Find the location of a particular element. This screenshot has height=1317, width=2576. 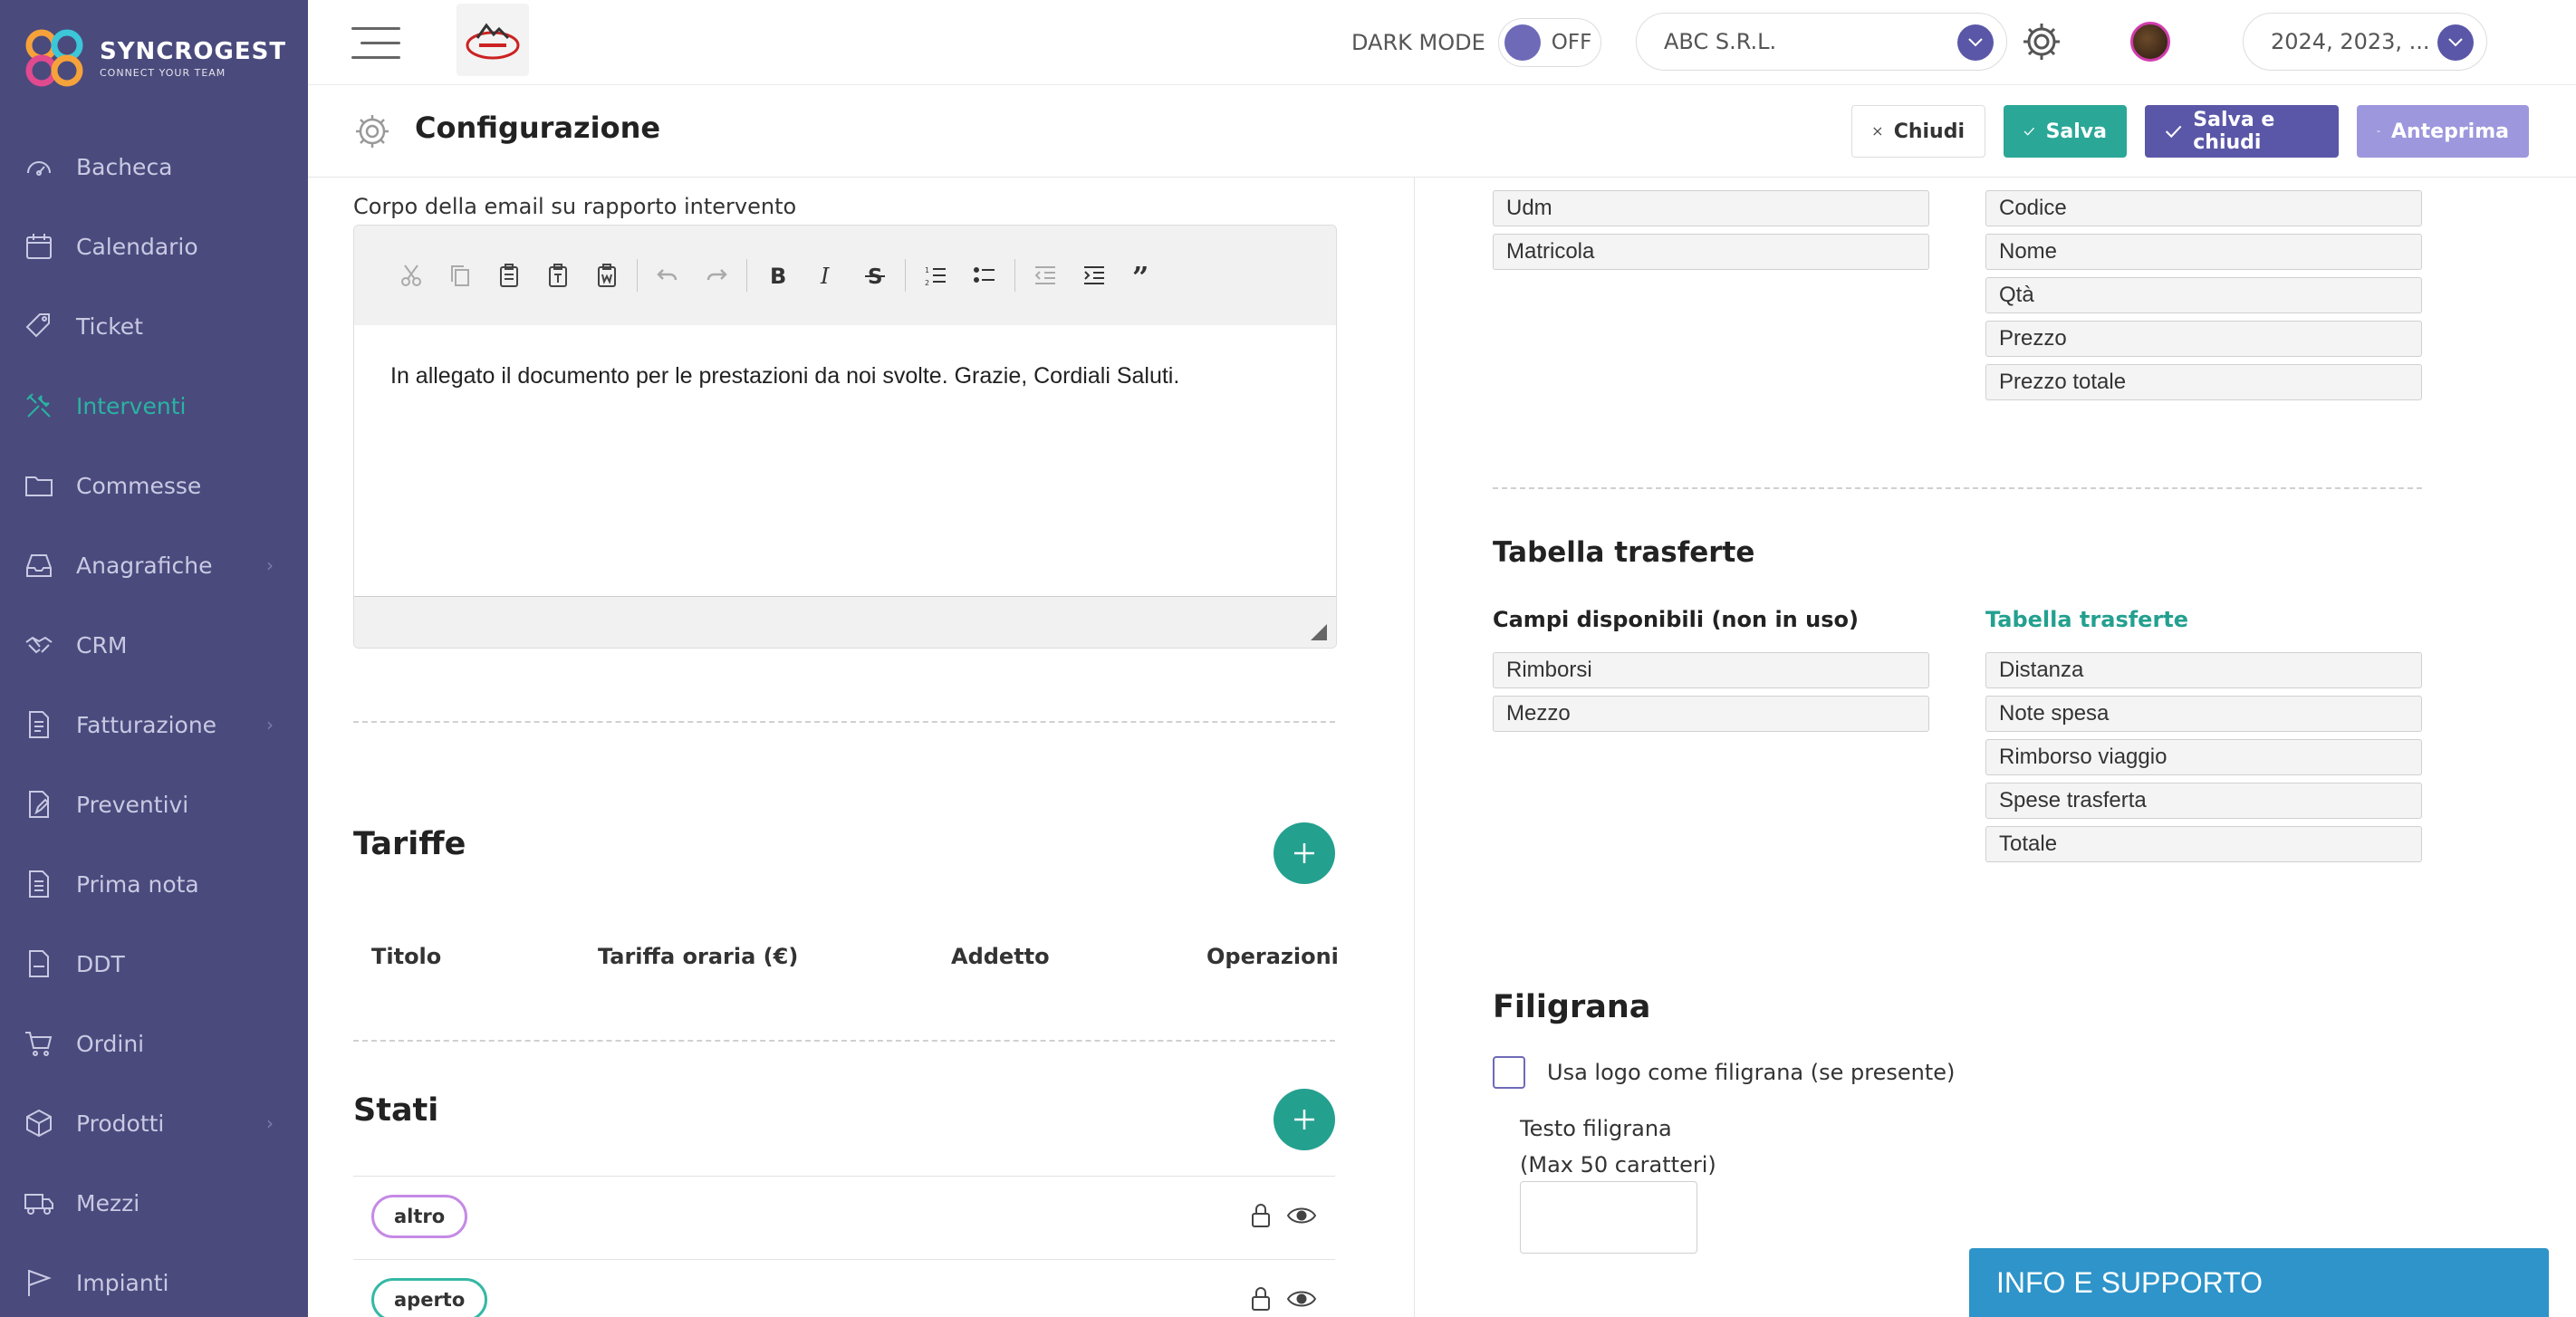

sidebar-item-prodotti: Prodotti › is located at coordinates (154, 1123).